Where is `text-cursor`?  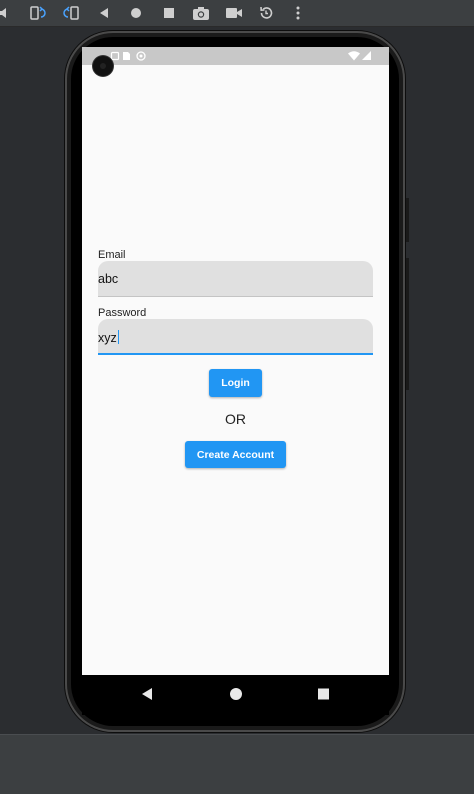
text-cursor is located at coordinates (118, 337).